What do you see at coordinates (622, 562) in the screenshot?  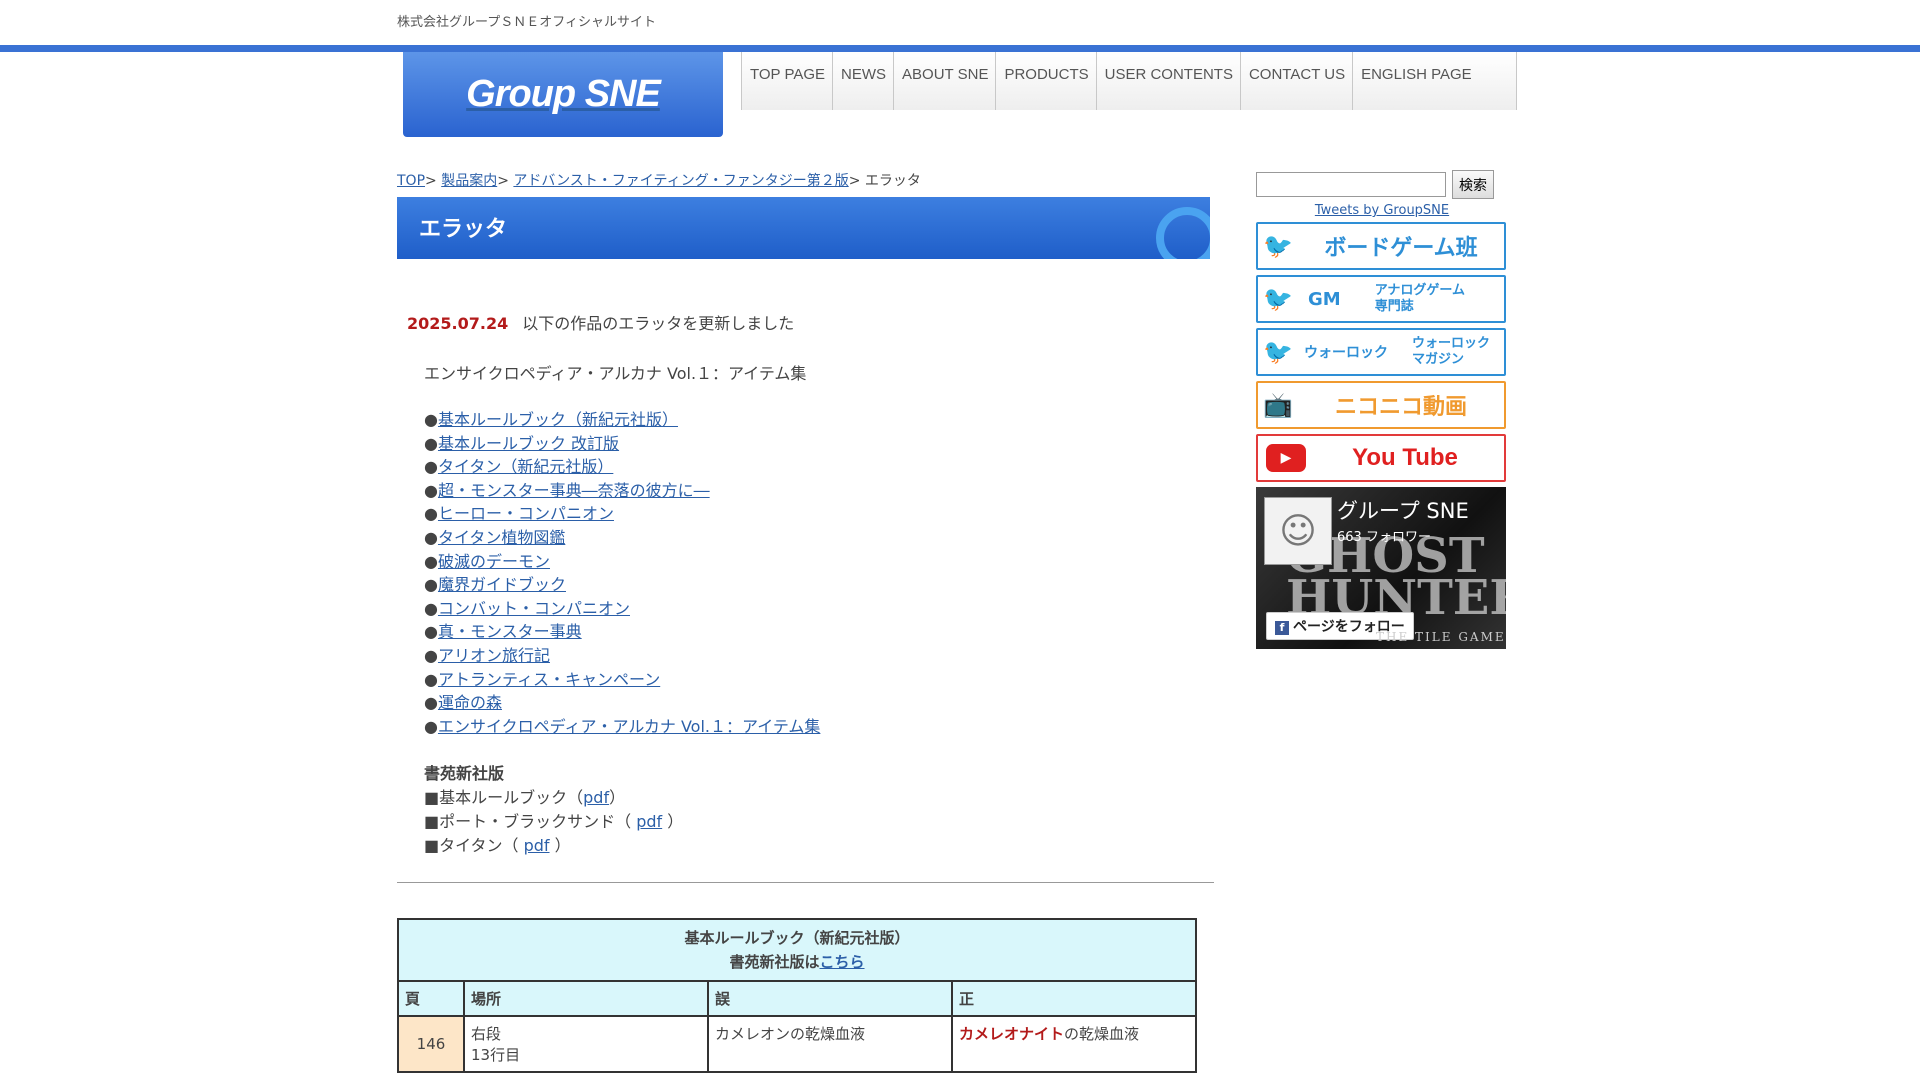 I see `list-item: 破滅のデーモン` at bounding box center [622, 562].